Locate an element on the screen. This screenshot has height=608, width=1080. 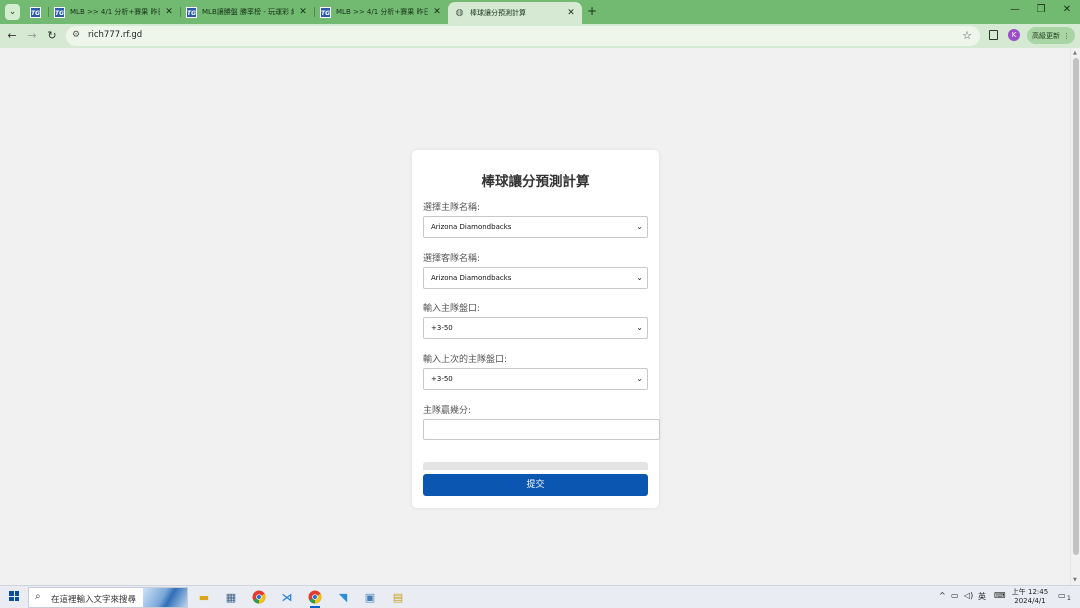
search-placeholder: 在這裡輸入文字來搜尋 is located at coordinates (94, 600).